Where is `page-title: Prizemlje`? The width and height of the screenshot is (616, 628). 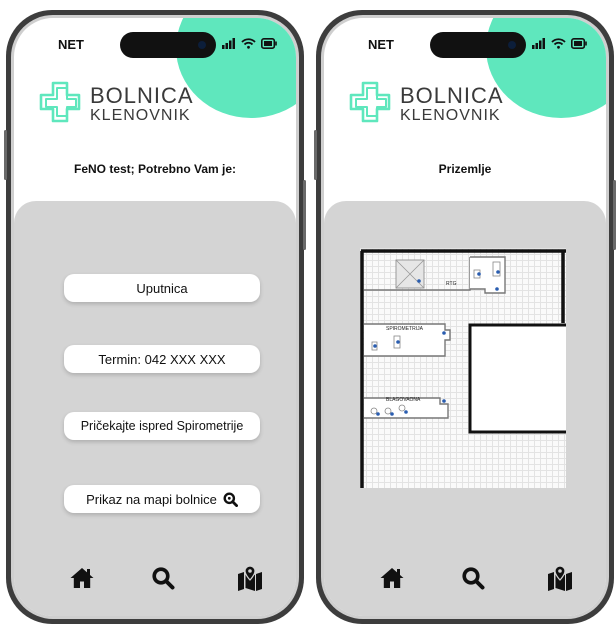
page-title: Prizemlje is located at coordinates (465, 169).